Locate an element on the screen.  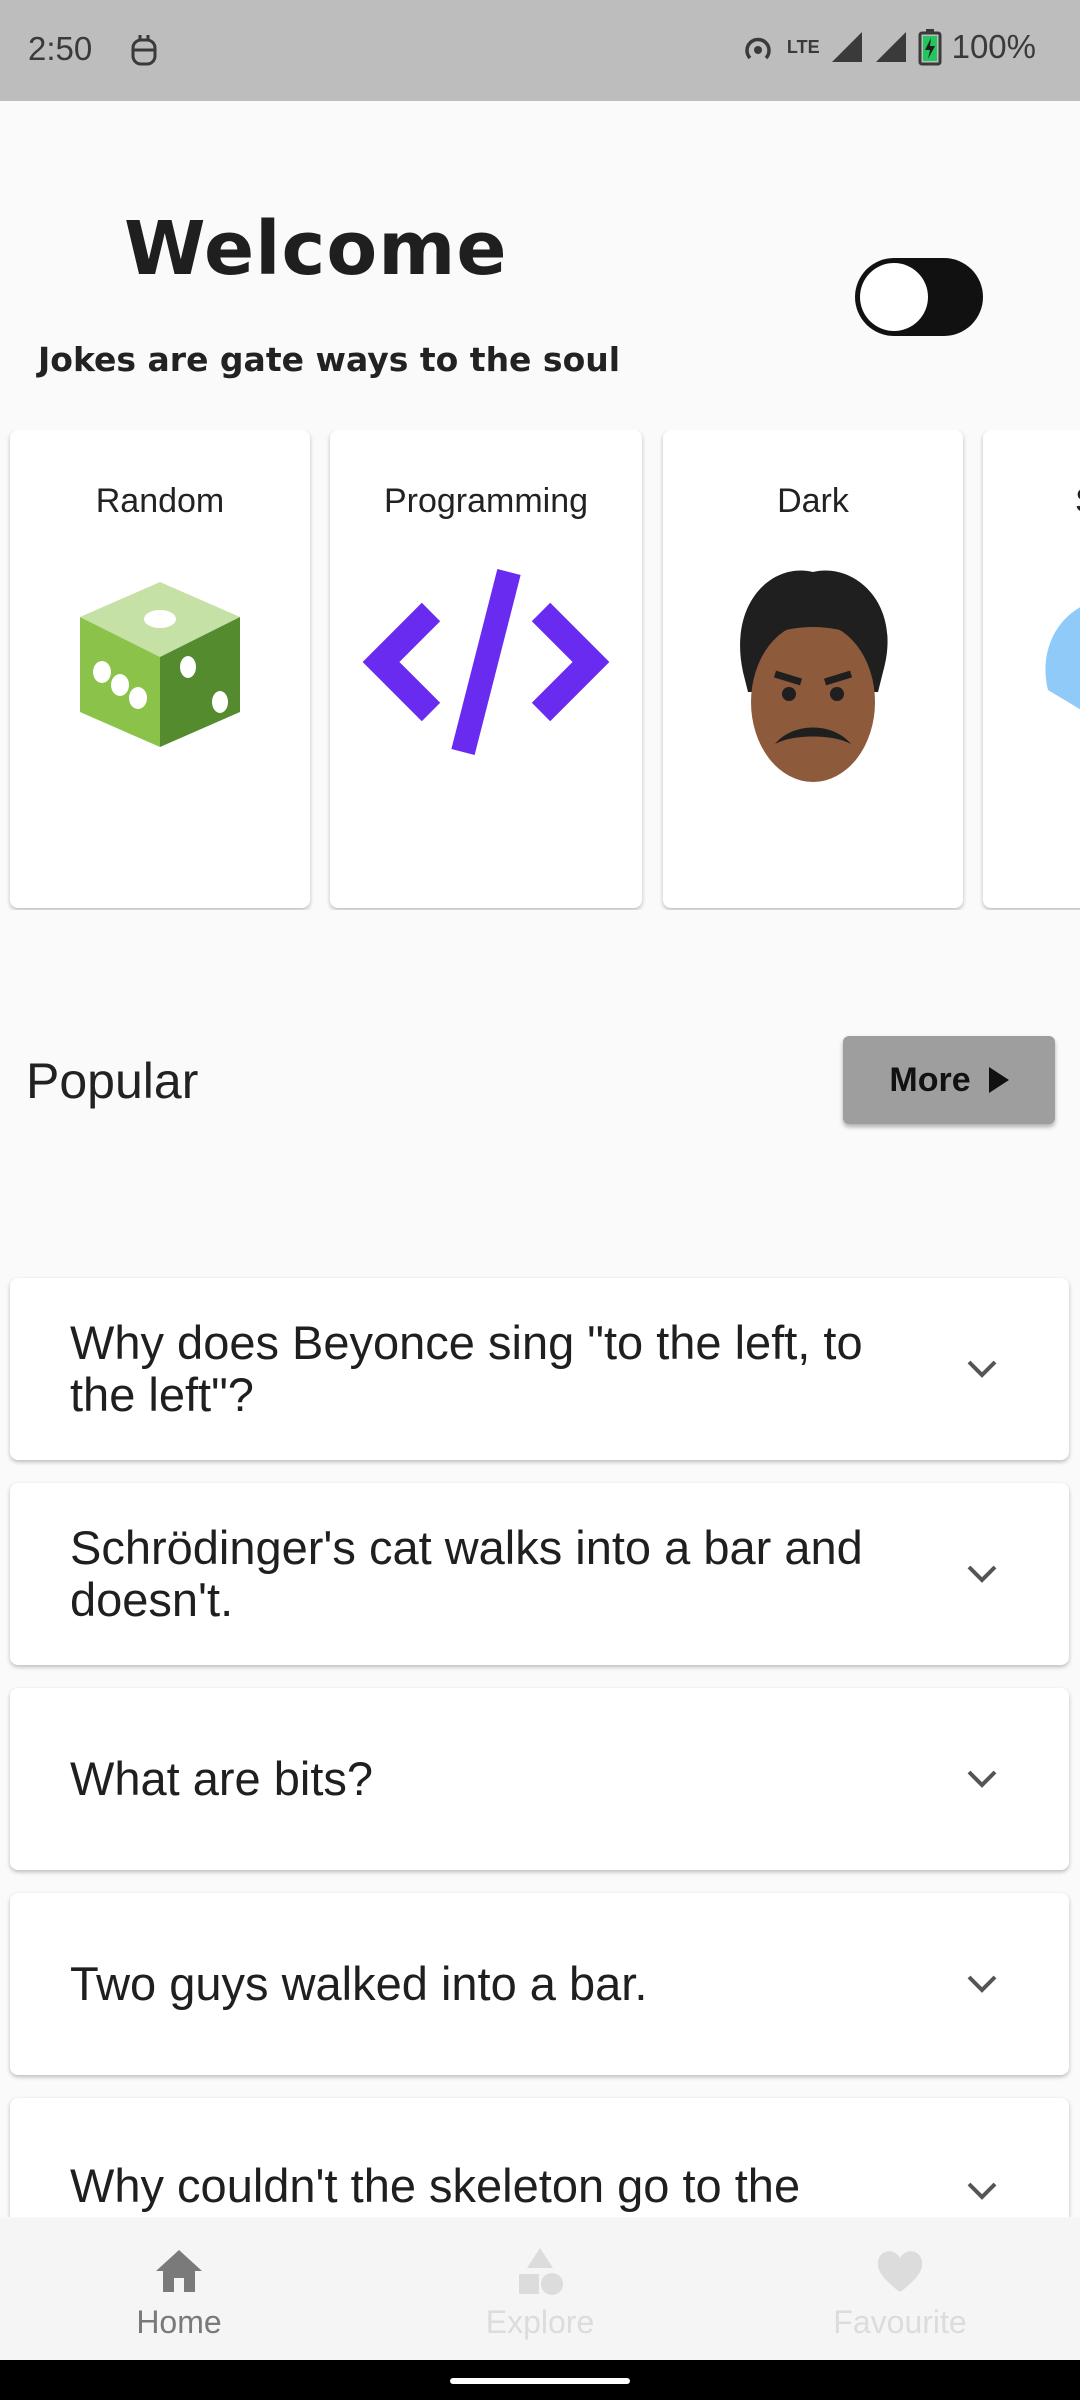
category-label: Dark is located at coordinates (813, 501).